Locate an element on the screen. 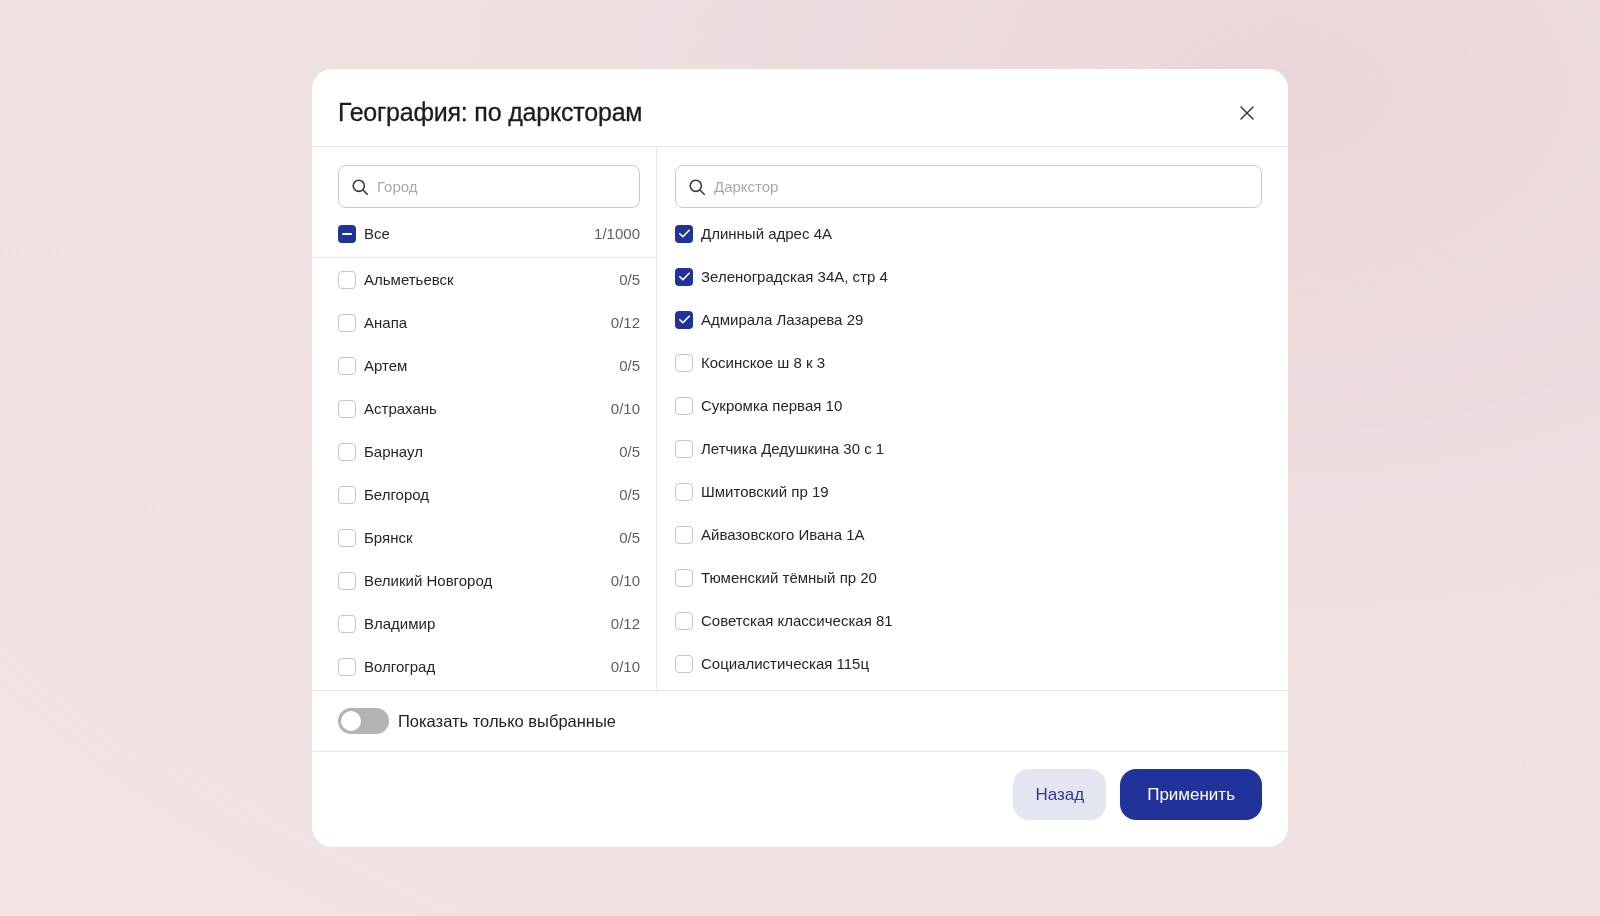 This screenshot has width=1600, height=916. dialog-title: География: по дарксторам is located at coordinates (490, 112).